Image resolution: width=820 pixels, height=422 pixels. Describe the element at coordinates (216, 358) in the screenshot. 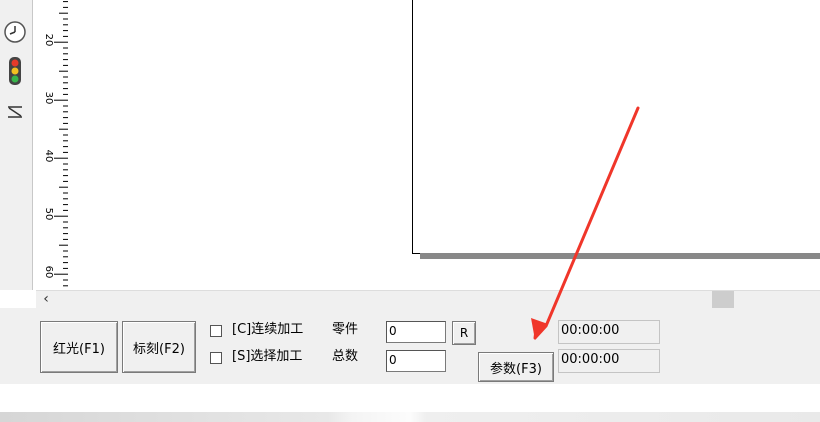

I see `select-processing-checkbox` at that location.